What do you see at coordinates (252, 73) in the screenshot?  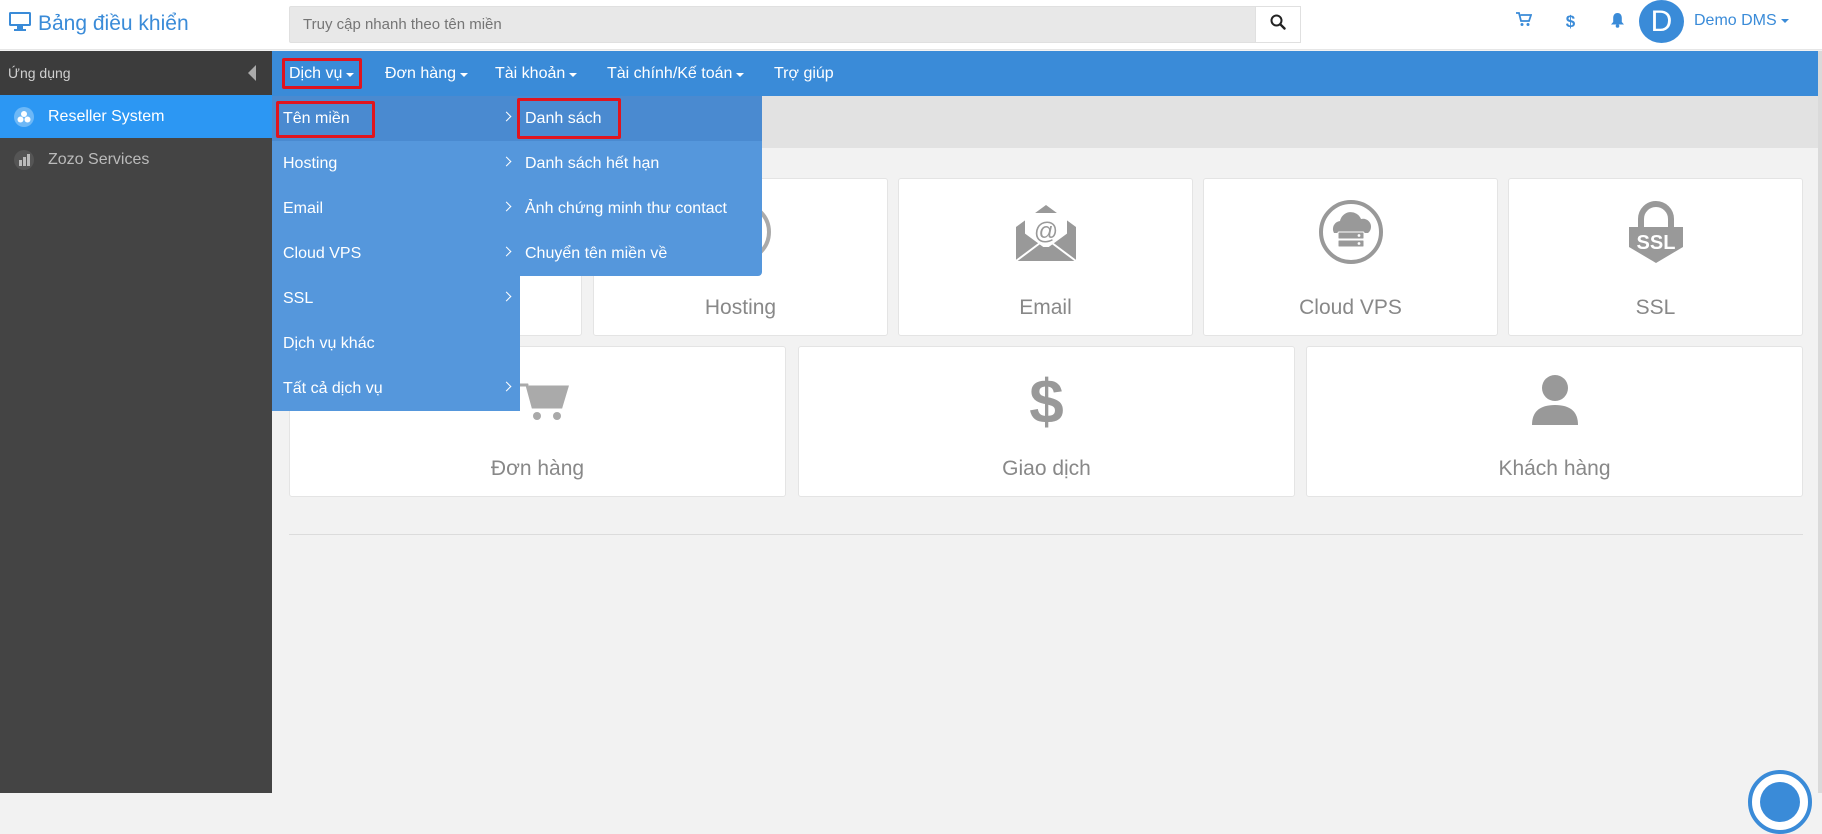 I see `collapse-sidebar-icon` at bounding box center [252, 73].